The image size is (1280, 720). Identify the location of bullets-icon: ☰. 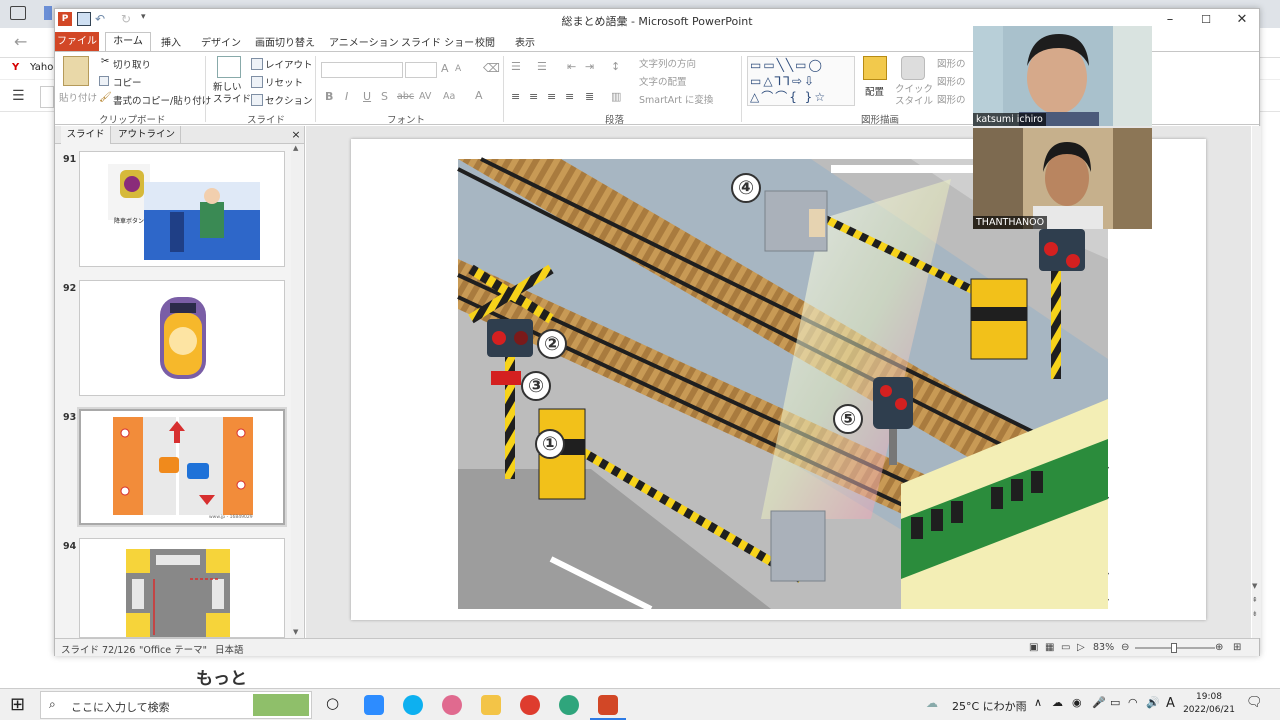
(516, 66).